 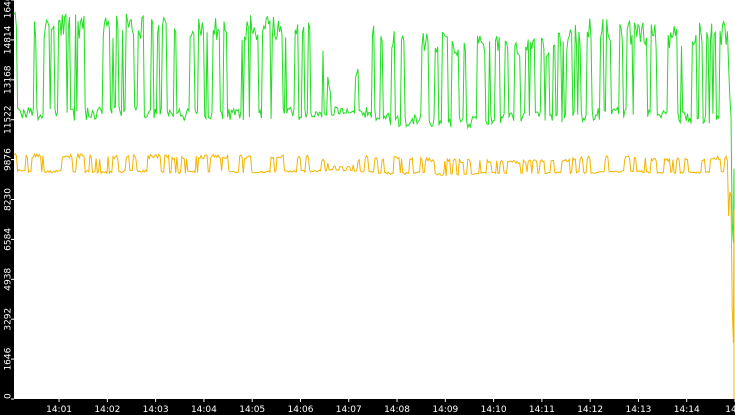 What do you see at coordinates (9, 396) in the screenshot?
I see `y-tick-label: 0` at bounding box center [9, 396].